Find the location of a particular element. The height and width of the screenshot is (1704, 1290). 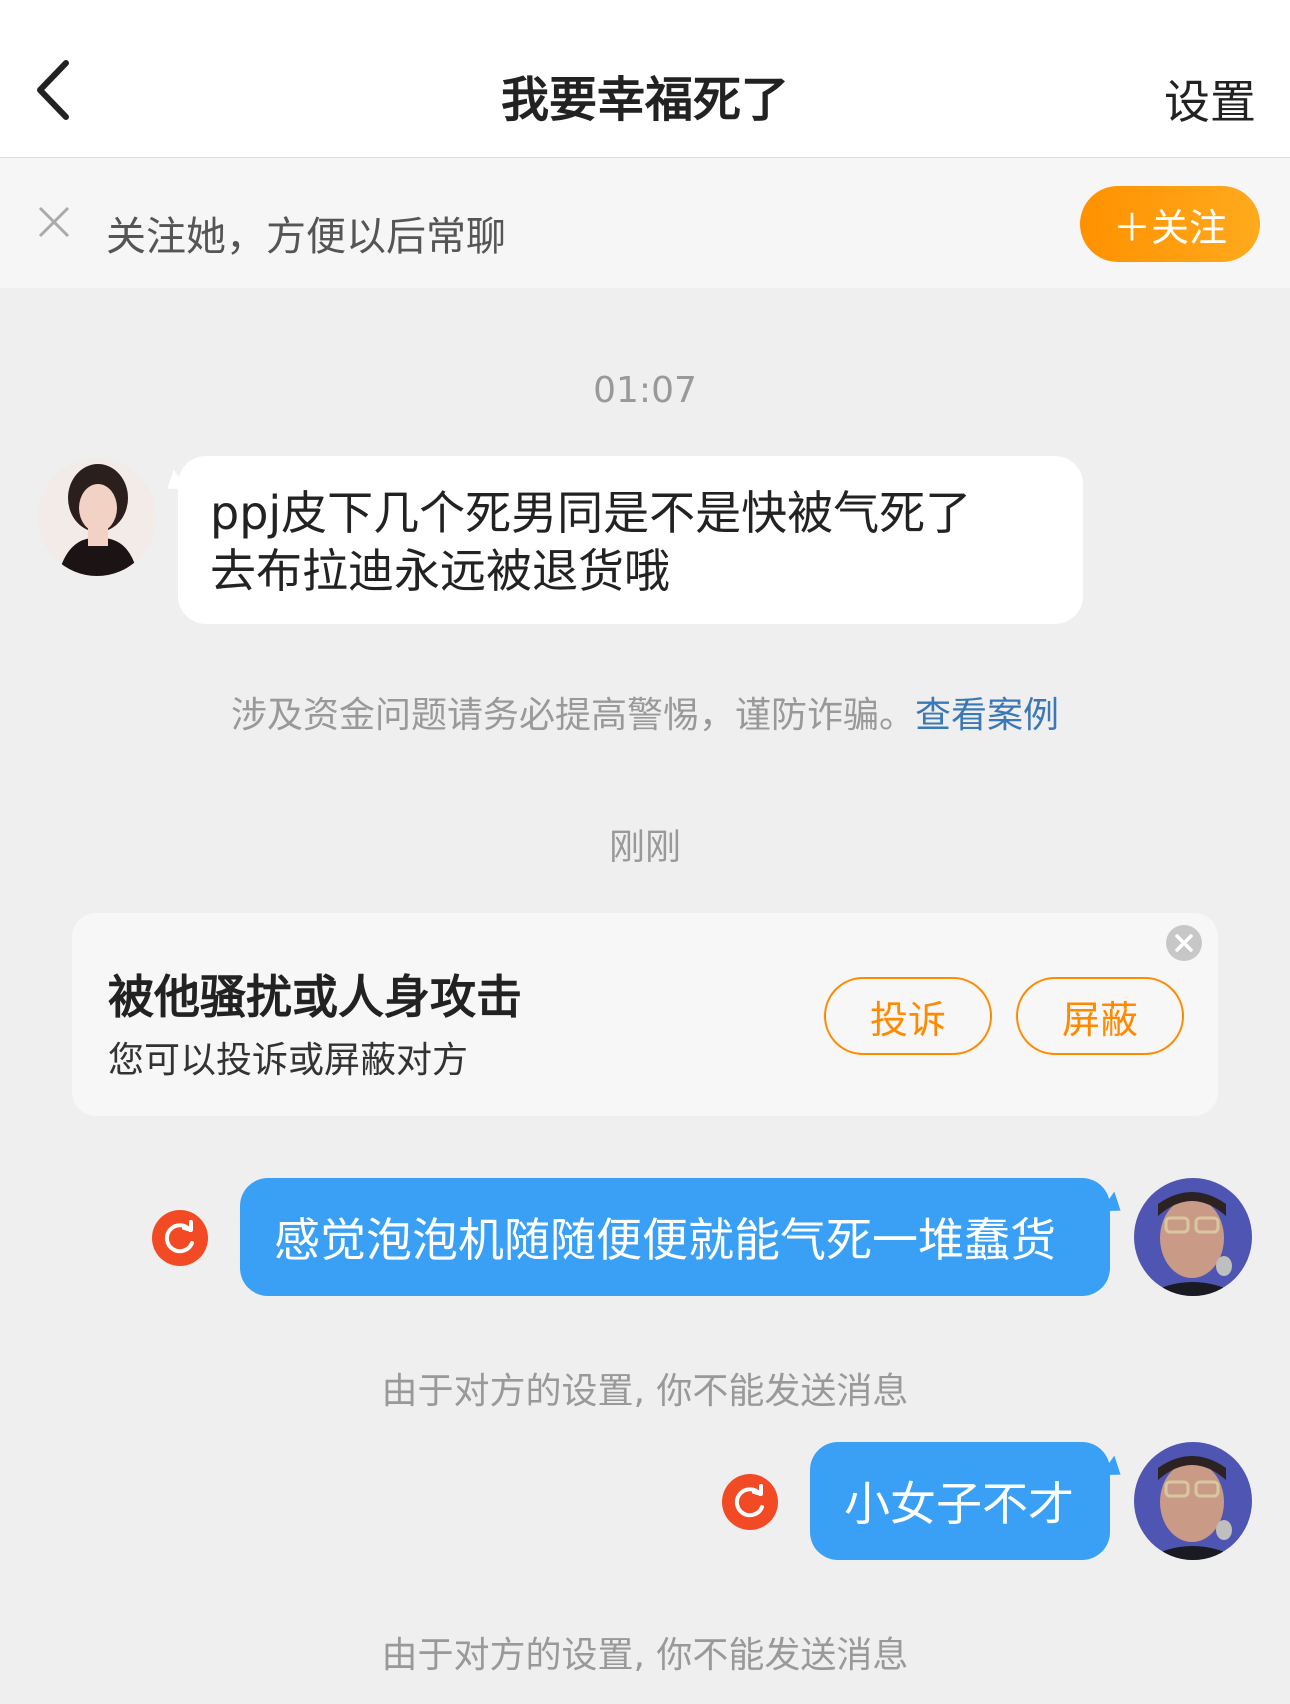

message-timestamp: 刚刚 is located at coordinates (644, 847).